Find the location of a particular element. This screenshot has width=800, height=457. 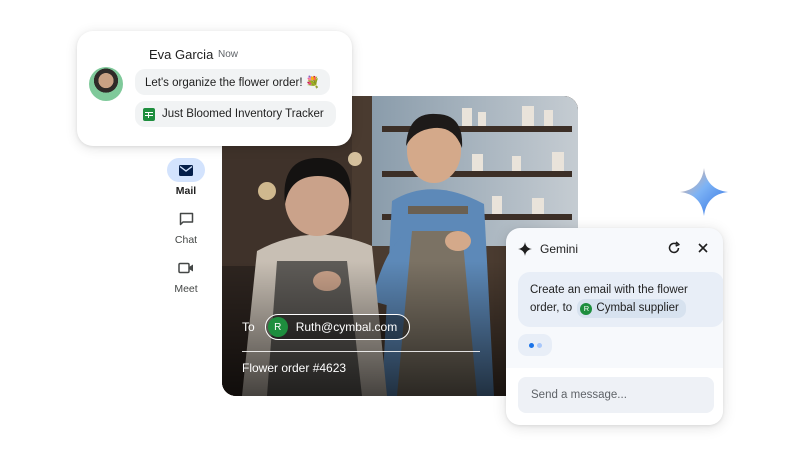

attachment-chip: Just Bloomed Inventory Tracker is located at coordinates (235, 114).